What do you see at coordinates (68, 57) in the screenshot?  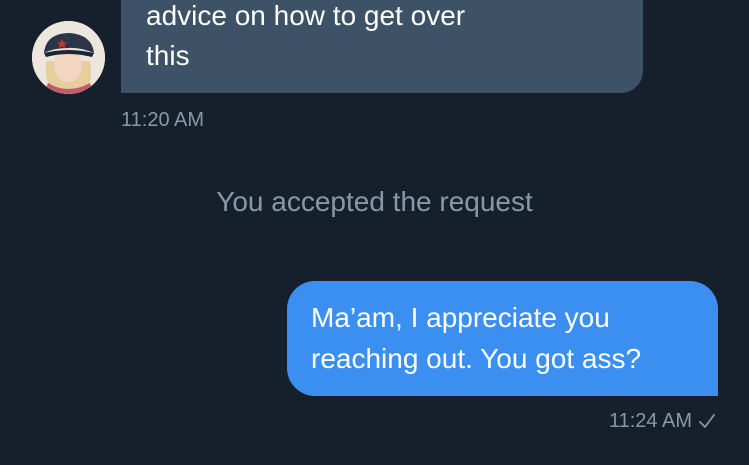 I see `avatar` at bounding box center [68, 57].